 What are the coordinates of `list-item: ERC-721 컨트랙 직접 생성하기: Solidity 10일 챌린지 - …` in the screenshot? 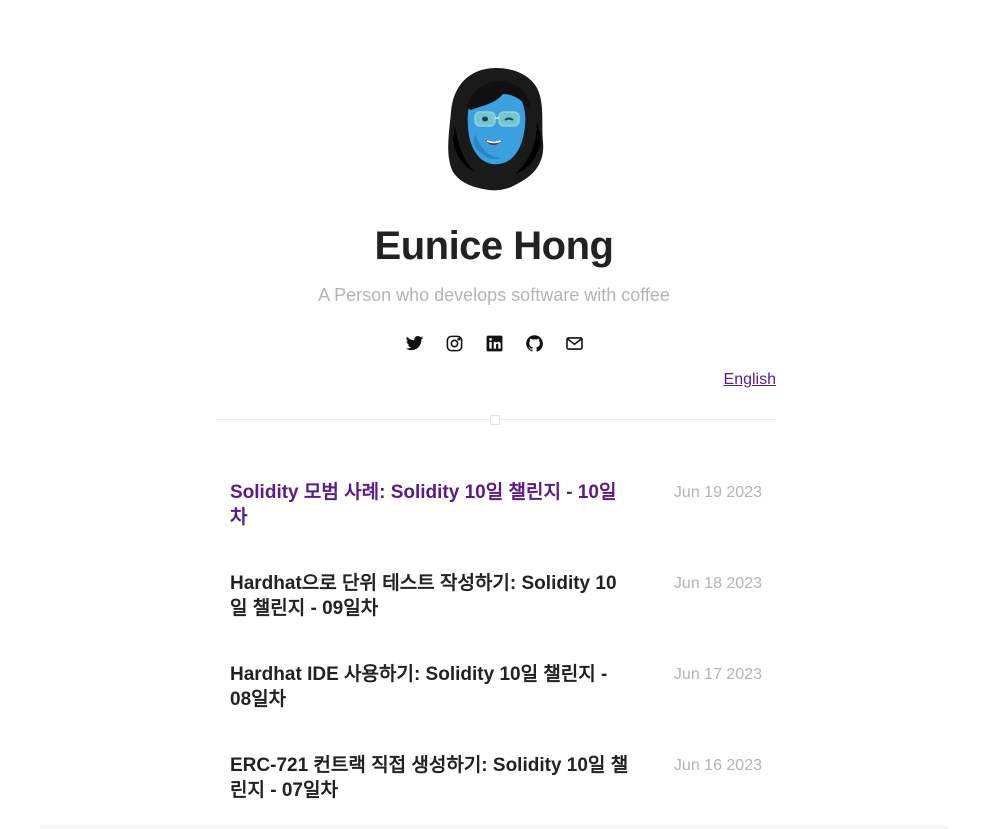 It's located at (497, 791).